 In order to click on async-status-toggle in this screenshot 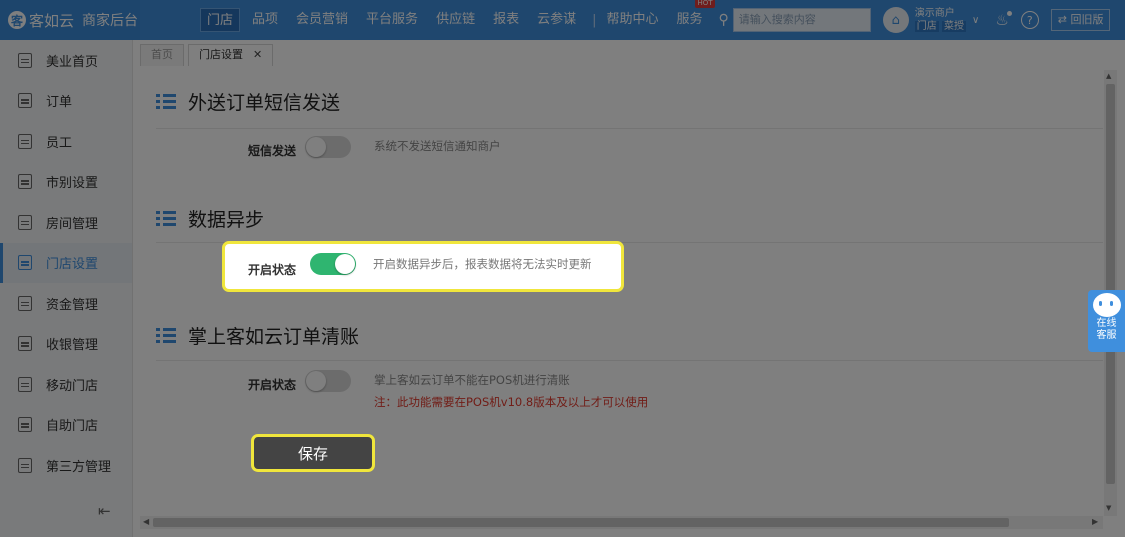, I will do `click(333, 264)`.